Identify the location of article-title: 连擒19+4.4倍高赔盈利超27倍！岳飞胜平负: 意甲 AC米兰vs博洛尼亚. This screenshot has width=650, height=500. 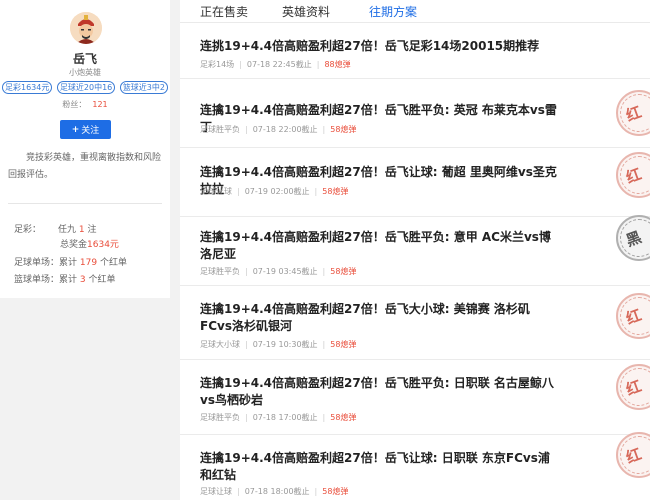
(380, 246).